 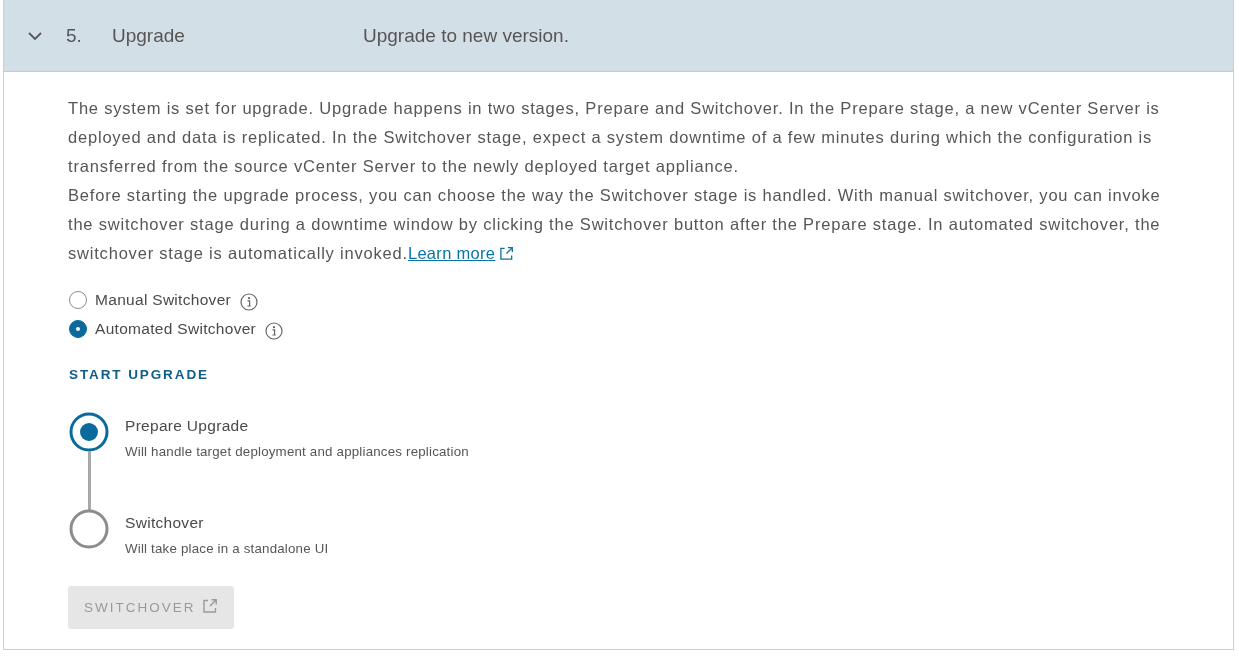 I want to click on step-title: Switchover, so click(x=165, y=523).